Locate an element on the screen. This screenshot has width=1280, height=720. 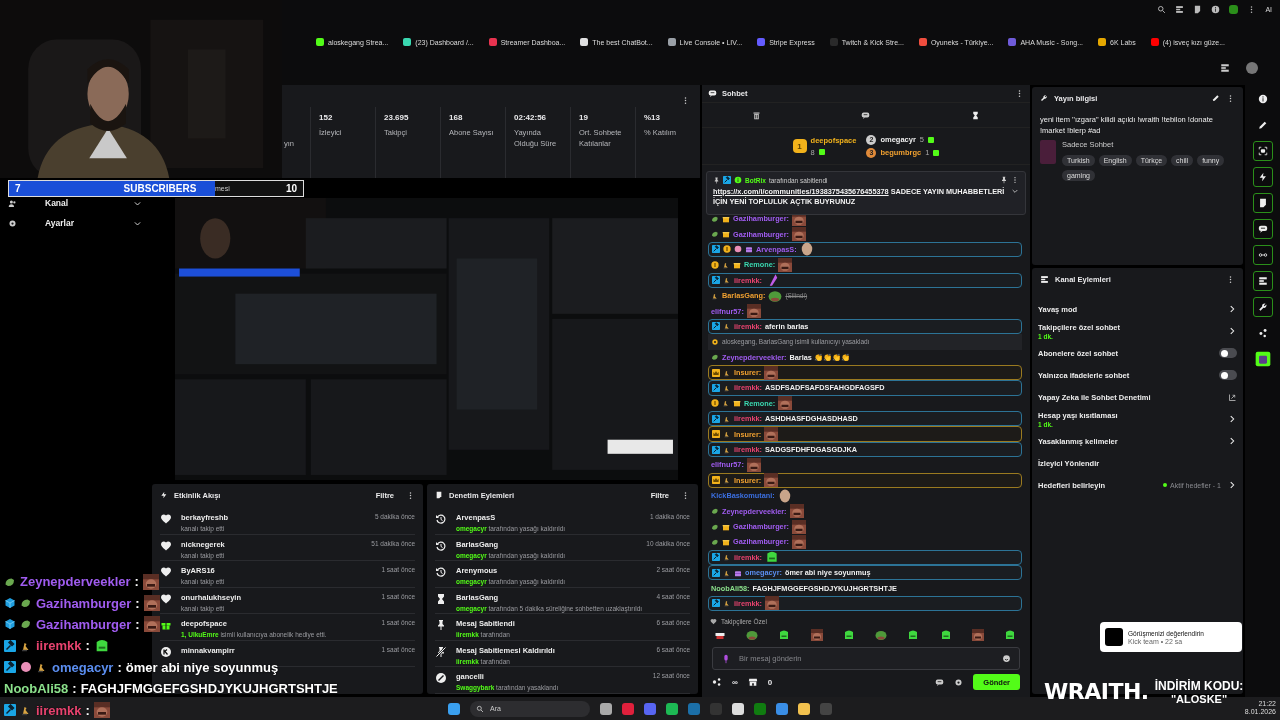
layout-icon is located at coordinates (1262, 281).